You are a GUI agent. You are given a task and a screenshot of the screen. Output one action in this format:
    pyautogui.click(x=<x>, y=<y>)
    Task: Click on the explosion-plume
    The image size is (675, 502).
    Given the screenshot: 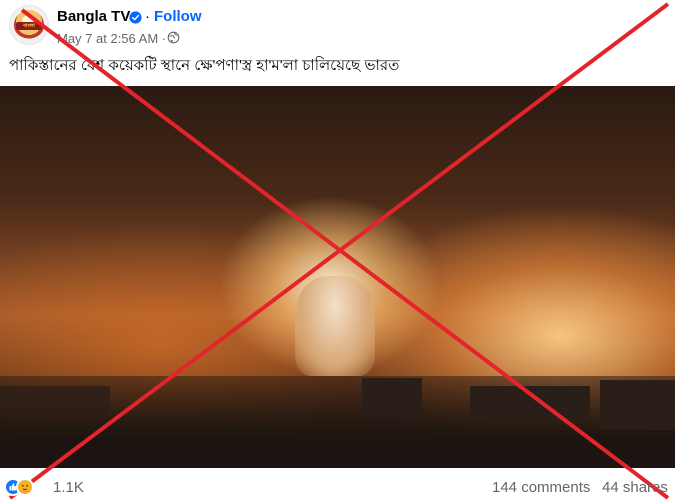 What is the action you would take?
    pyautogui.click(x=335, y=326)
    